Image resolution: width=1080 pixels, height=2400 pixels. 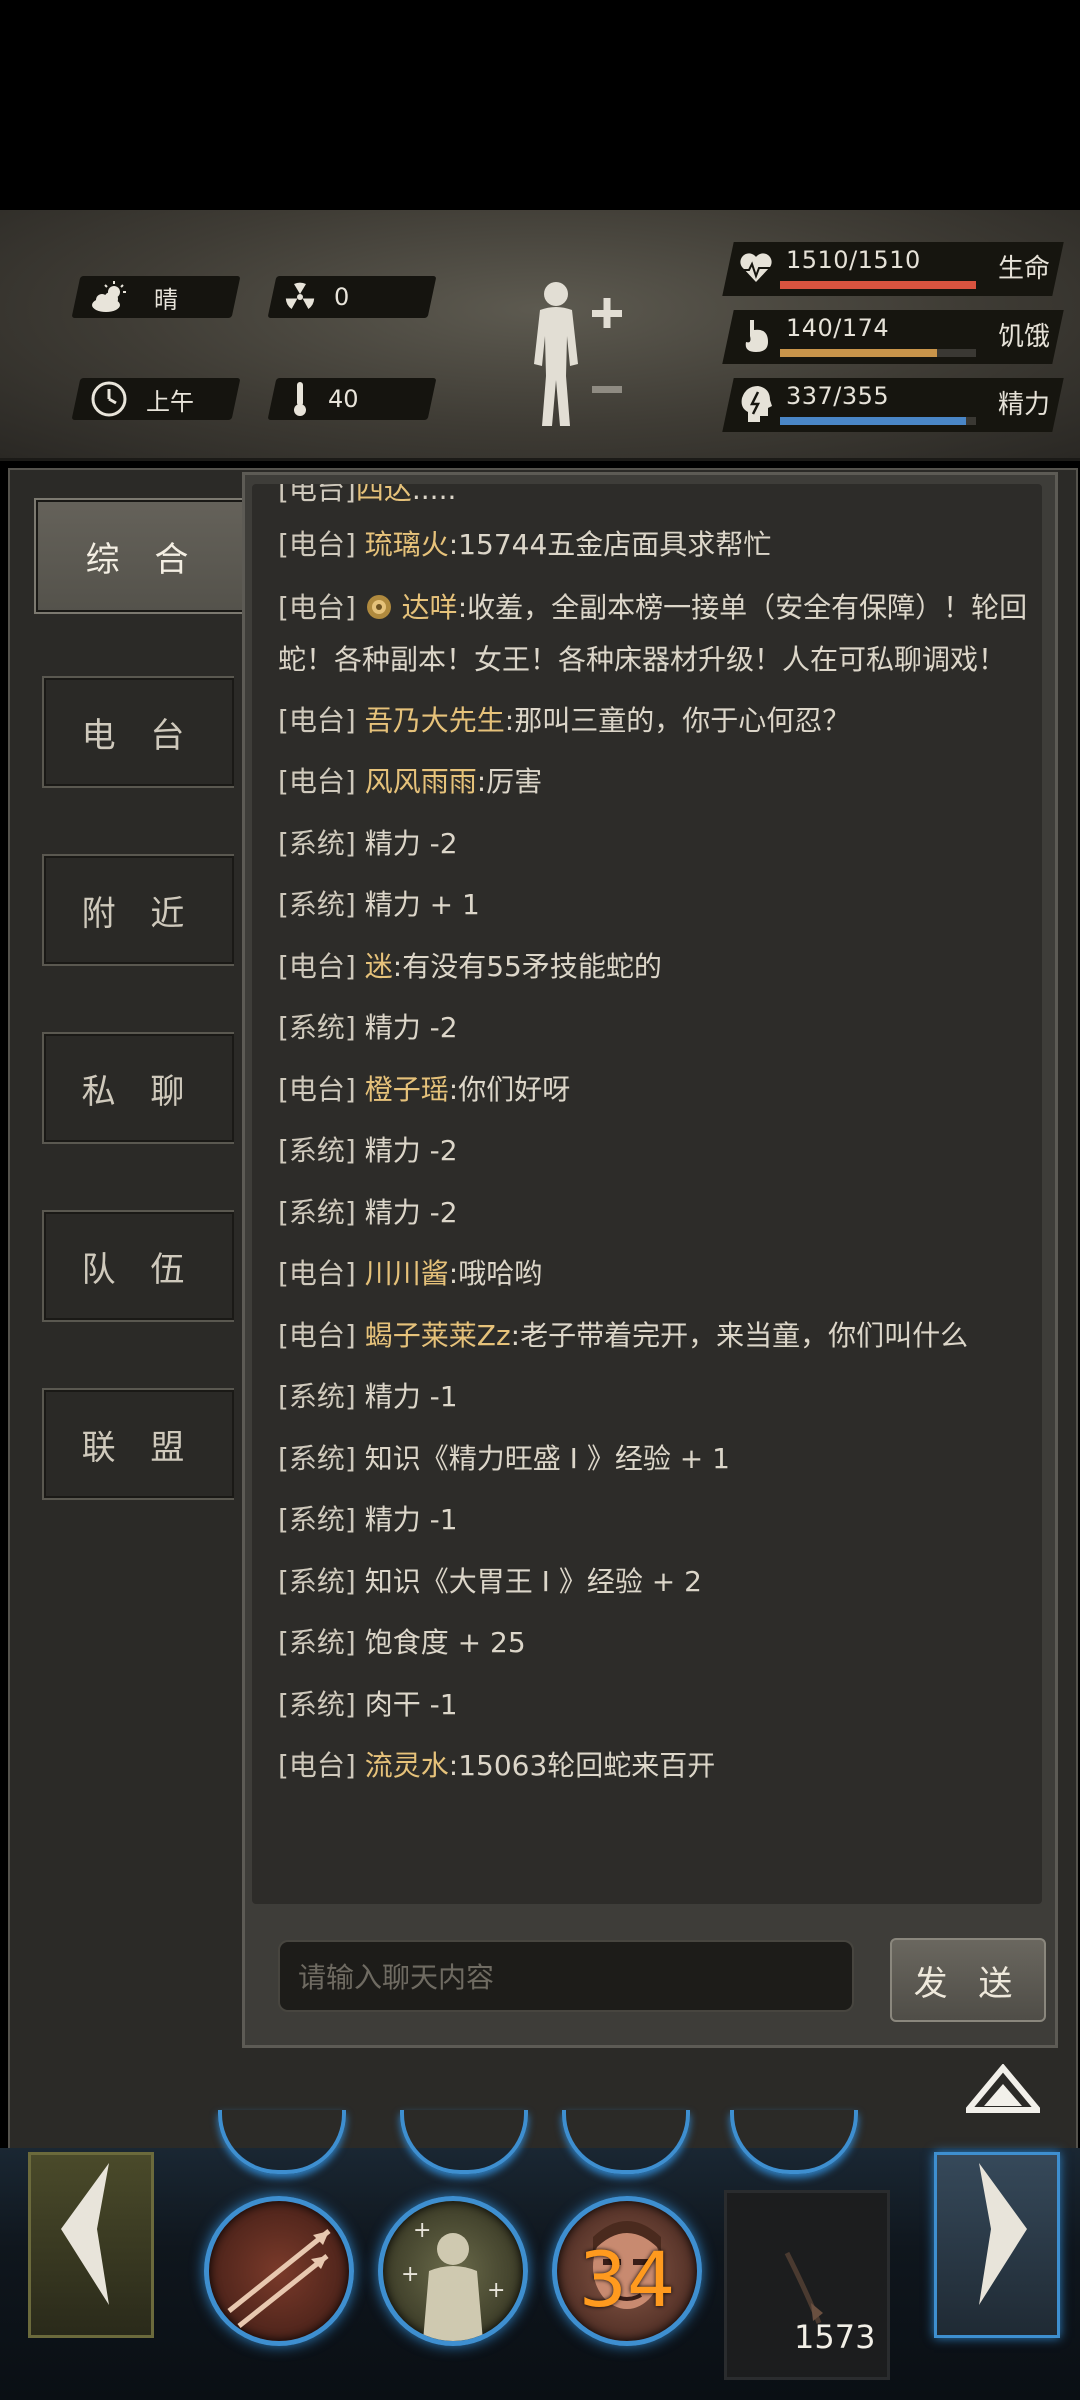 I want to click on hunger-stat: 140/174 饥饿, so click(x=893, y=337).